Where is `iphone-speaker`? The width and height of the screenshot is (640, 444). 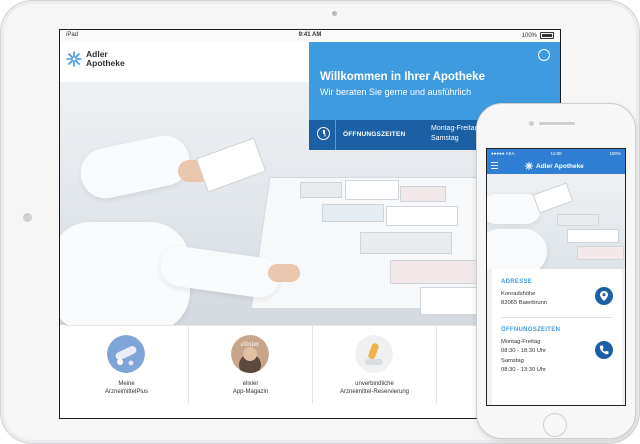
iphone-speaker is located at coordinates (557, 123).